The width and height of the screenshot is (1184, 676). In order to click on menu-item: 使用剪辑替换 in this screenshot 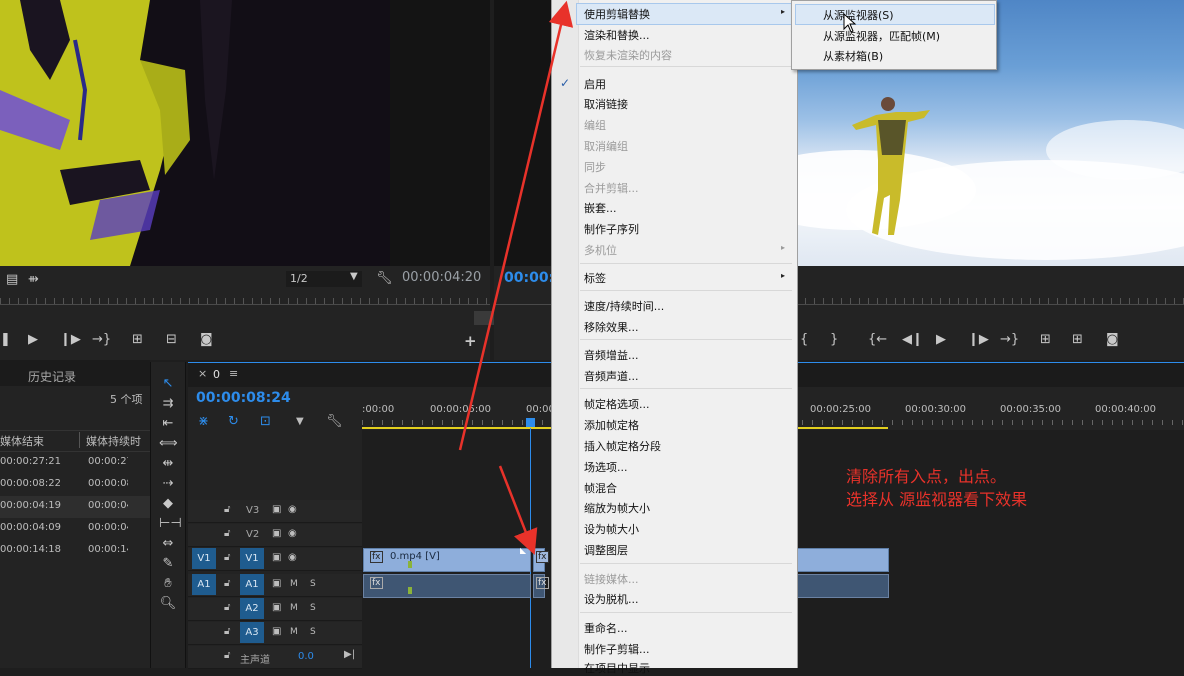, I will do `click(617, 14)`.